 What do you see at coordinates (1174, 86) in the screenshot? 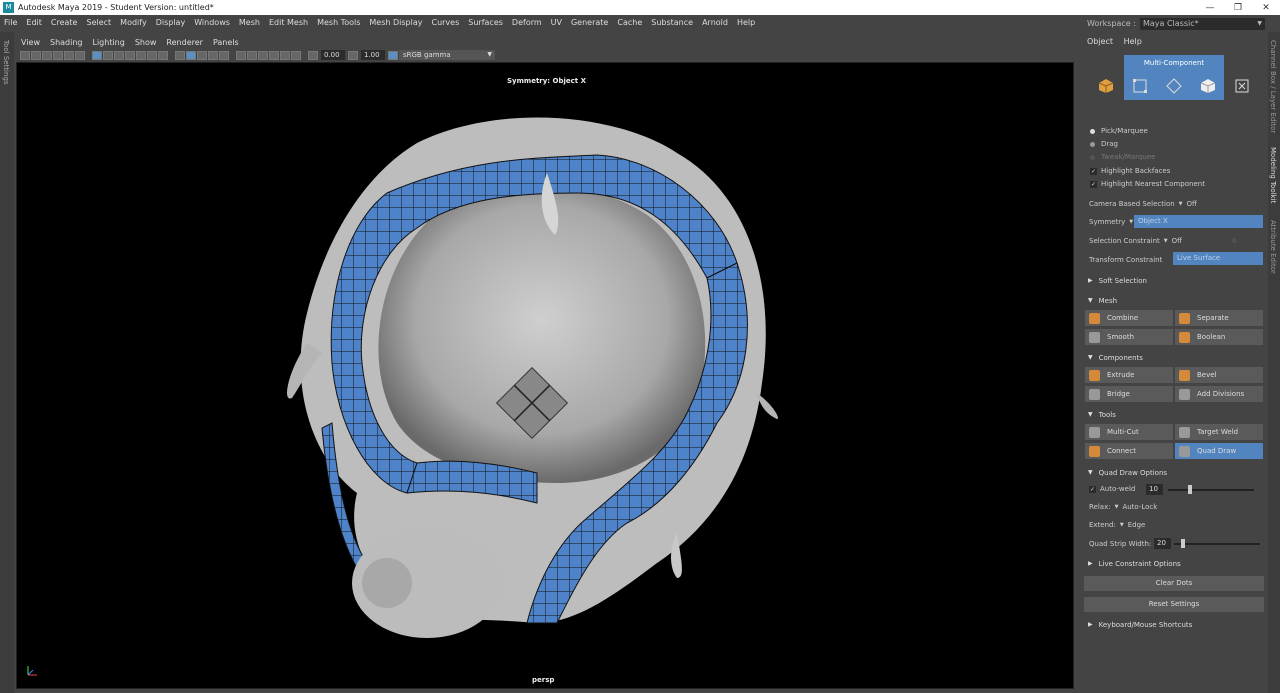
I see `edge-mode-icon` at bounding box center [1174, 86].